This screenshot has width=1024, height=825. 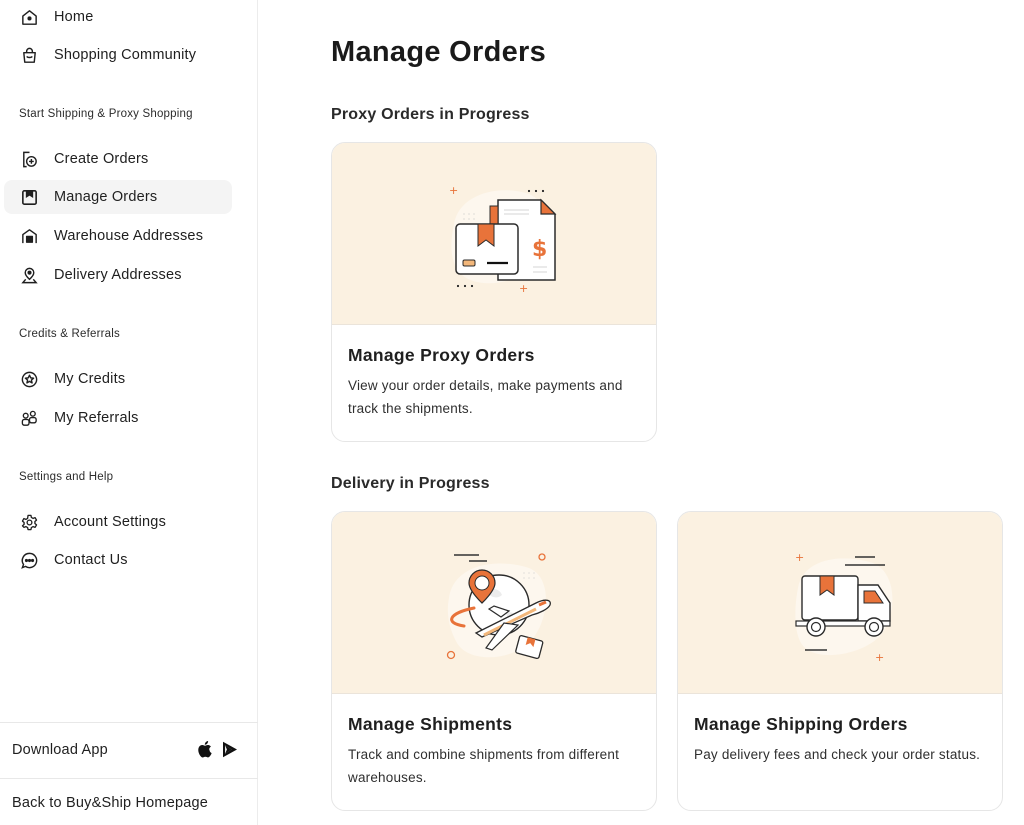 What do you see at coordinates (503, 239) in the screenshot?
I see `package-invoice-illustration: + + $` at bounding box center [503, 239].